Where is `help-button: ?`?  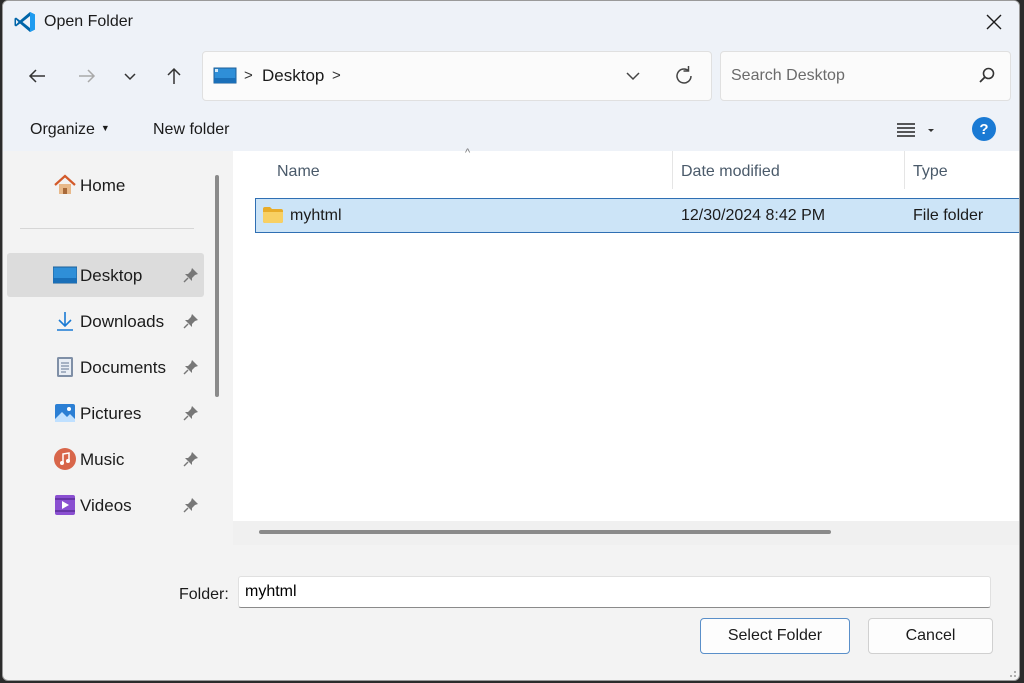
help-button: ? is located at coordinates (984, 129).